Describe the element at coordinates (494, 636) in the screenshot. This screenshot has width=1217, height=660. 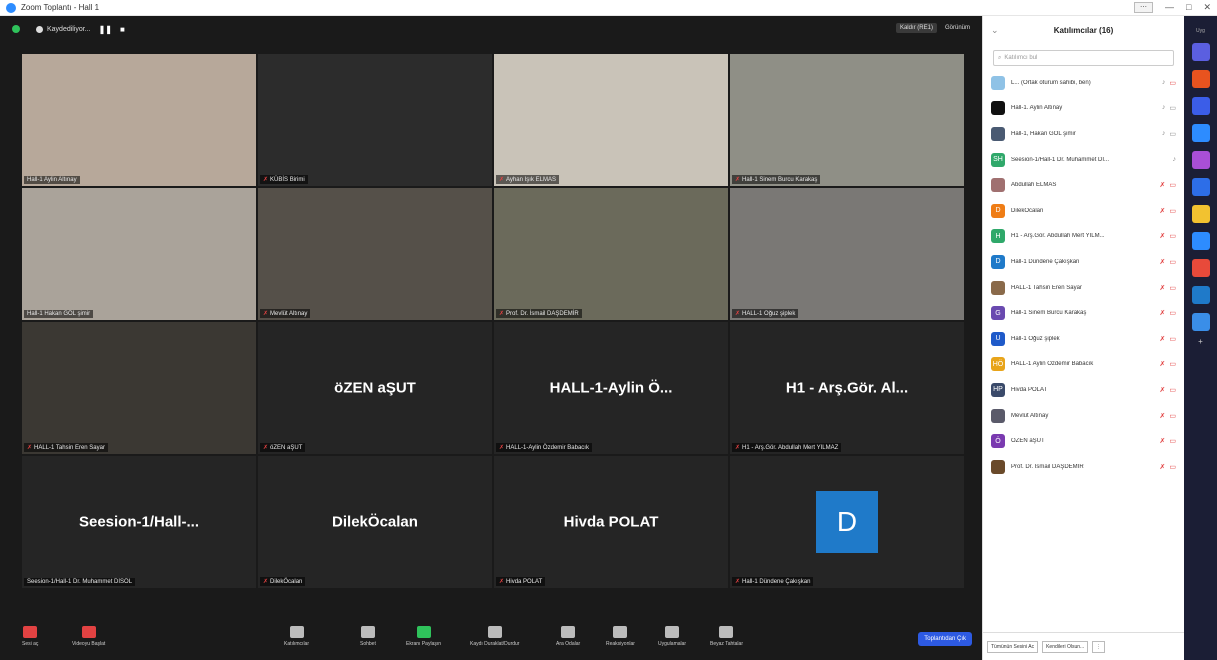
I see `record-button: Kaydı Duraklat/Durdur` at that location.